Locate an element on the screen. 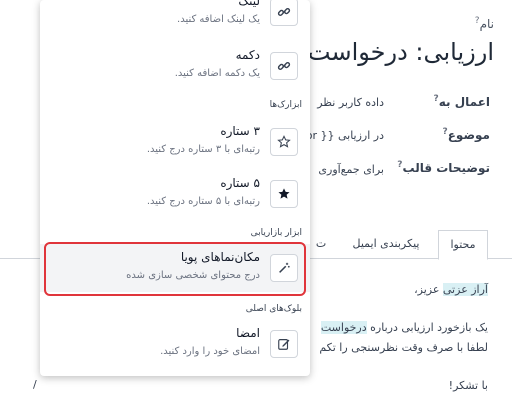  template-desc-field: برای جمع‌آوری is located at coordinates (351, 169).